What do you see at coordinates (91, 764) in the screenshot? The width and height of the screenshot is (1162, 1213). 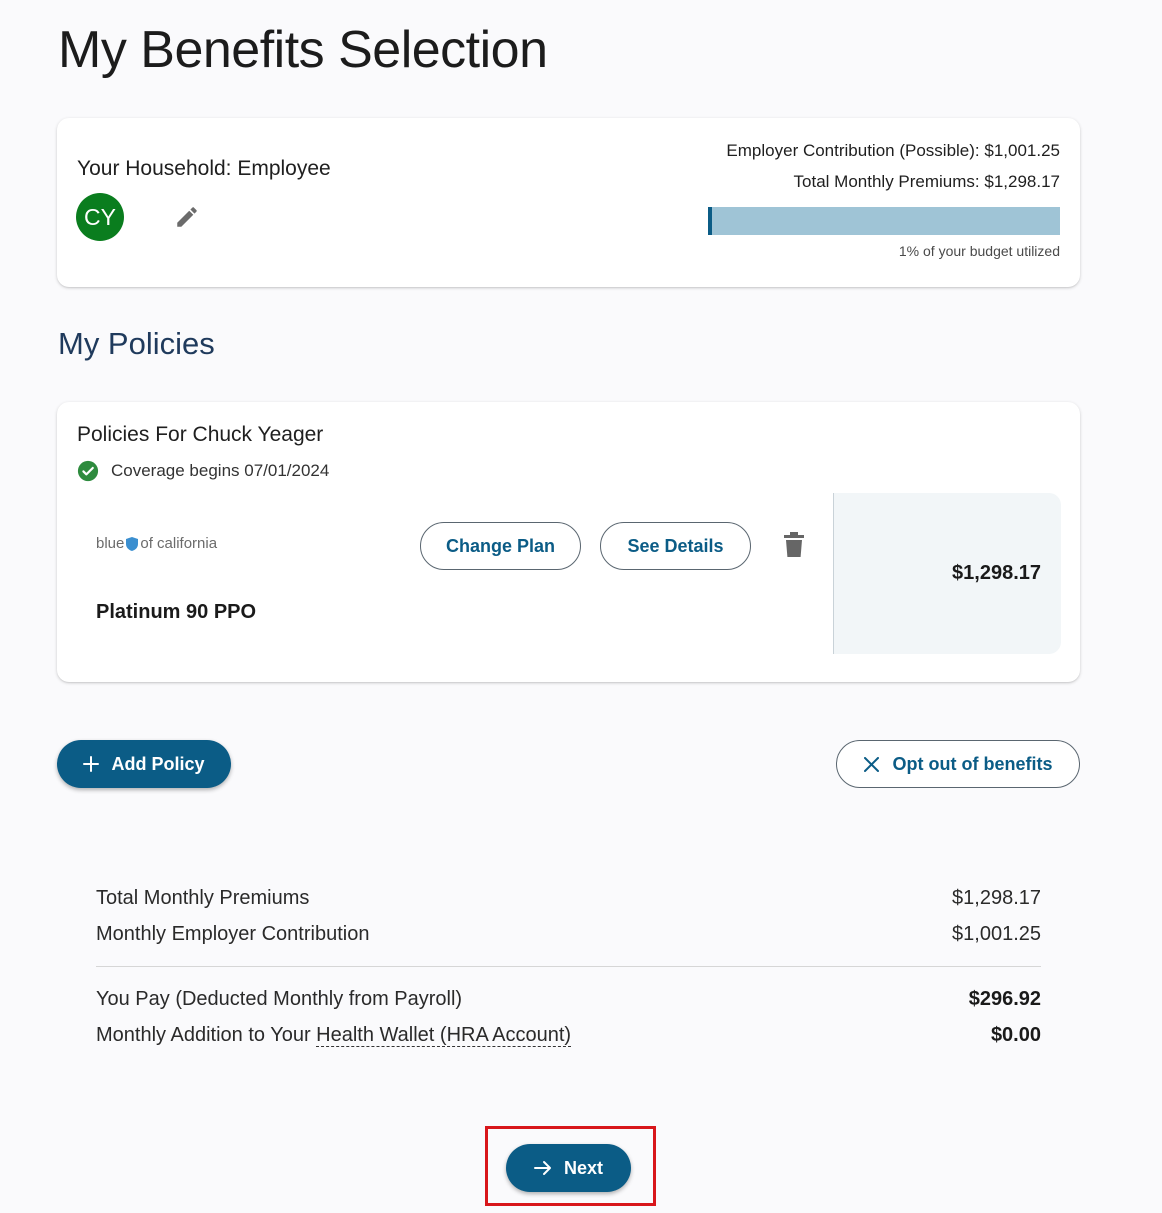 I see `plus-icon` at bounding box center [91, 764].